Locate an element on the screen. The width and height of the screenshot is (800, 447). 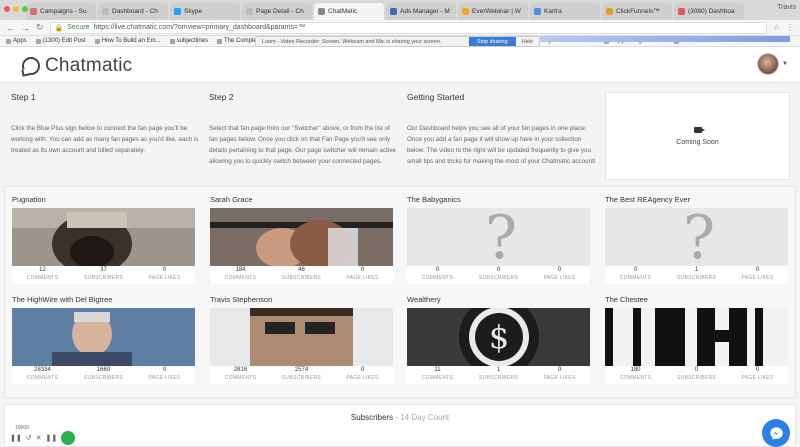
browser-tab-label: ClickFunnels™ is located at coordinates (638, 11).